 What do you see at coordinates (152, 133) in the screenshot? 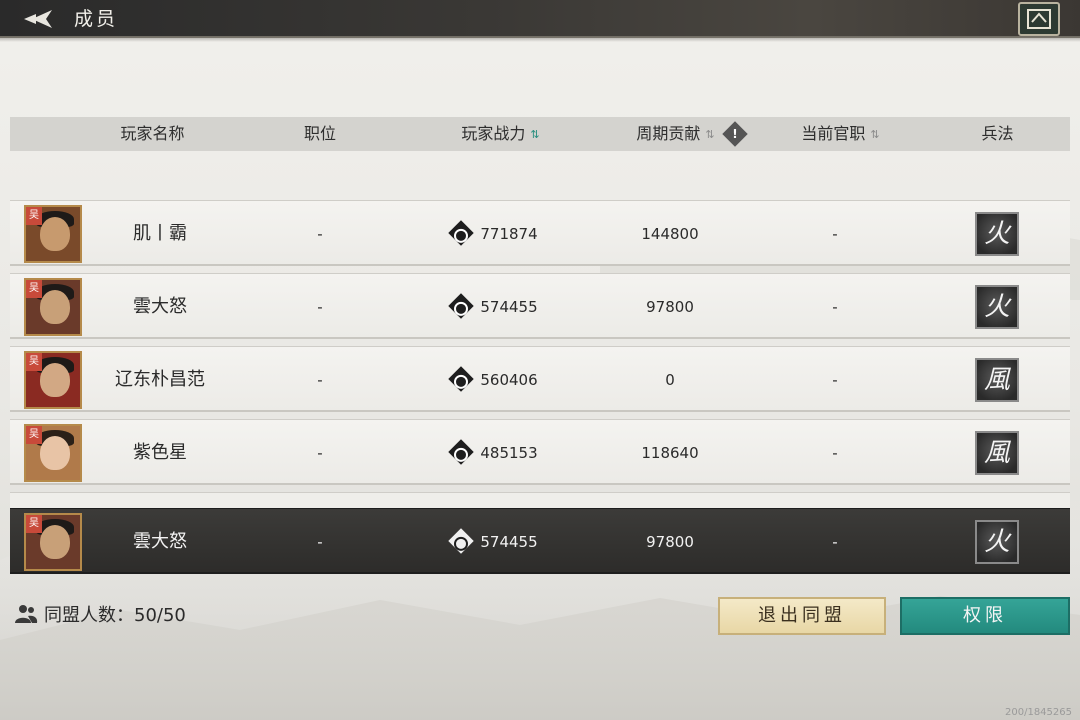
I see `column-header-name: 玩家名称` at bounding box center [152, 133].